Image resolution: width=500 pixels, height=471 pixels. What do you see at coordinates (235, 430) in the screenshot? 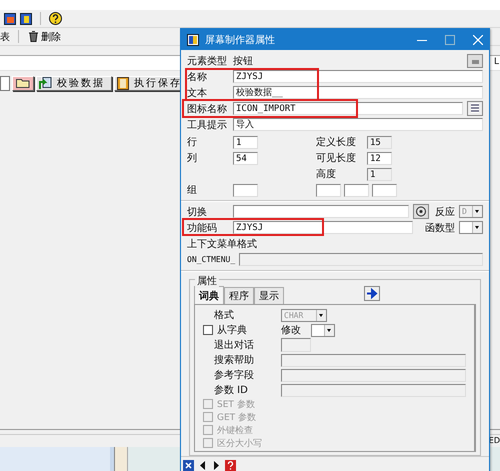
I see `checkbox-label: 外键检查` at bounding box center [235, 430].